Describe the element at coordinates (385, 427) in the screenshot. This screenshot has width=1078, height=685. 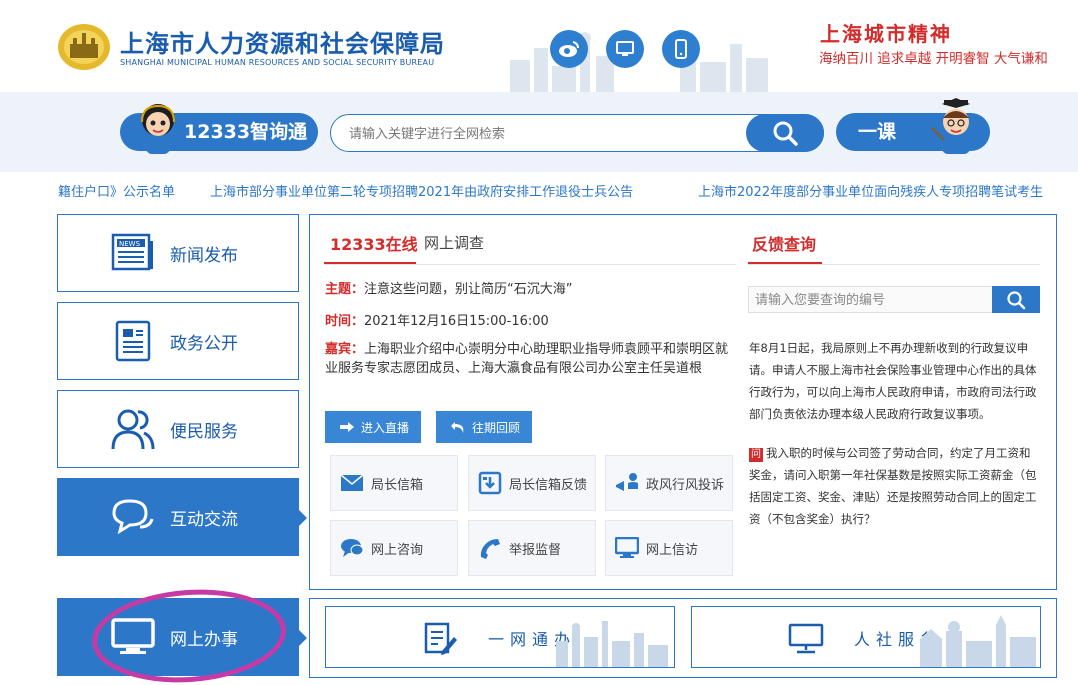
I see `enter-live-label: 进入直播` at that location.